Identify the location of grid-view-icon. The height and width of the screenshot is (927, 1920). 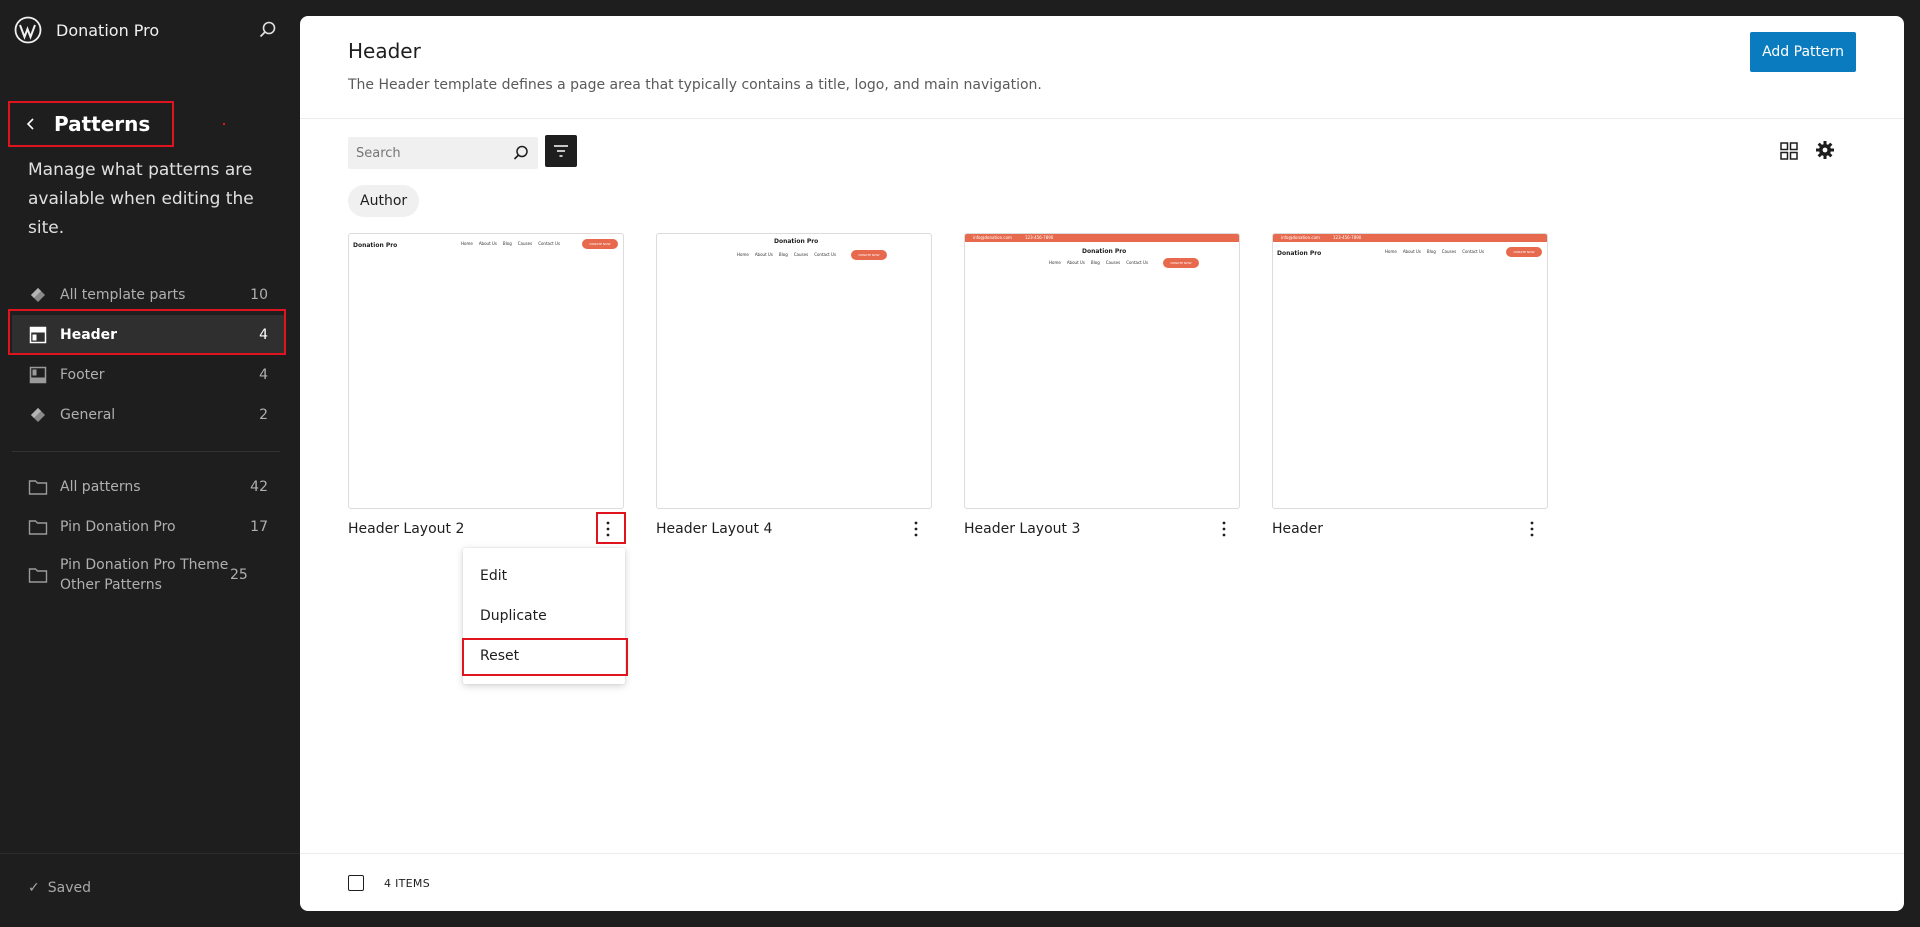
(1789, 151).